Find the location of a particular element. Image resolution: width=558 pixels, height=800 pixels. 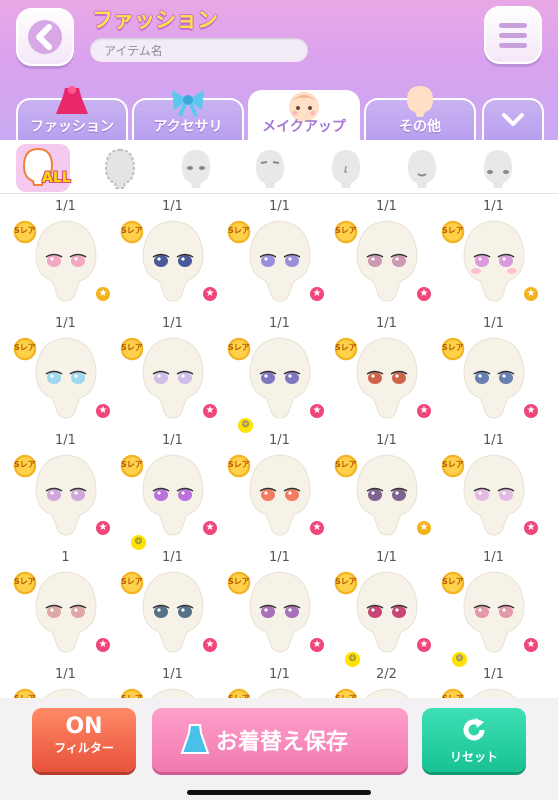

eyebrows-icon is located at coordinates (270, 169).